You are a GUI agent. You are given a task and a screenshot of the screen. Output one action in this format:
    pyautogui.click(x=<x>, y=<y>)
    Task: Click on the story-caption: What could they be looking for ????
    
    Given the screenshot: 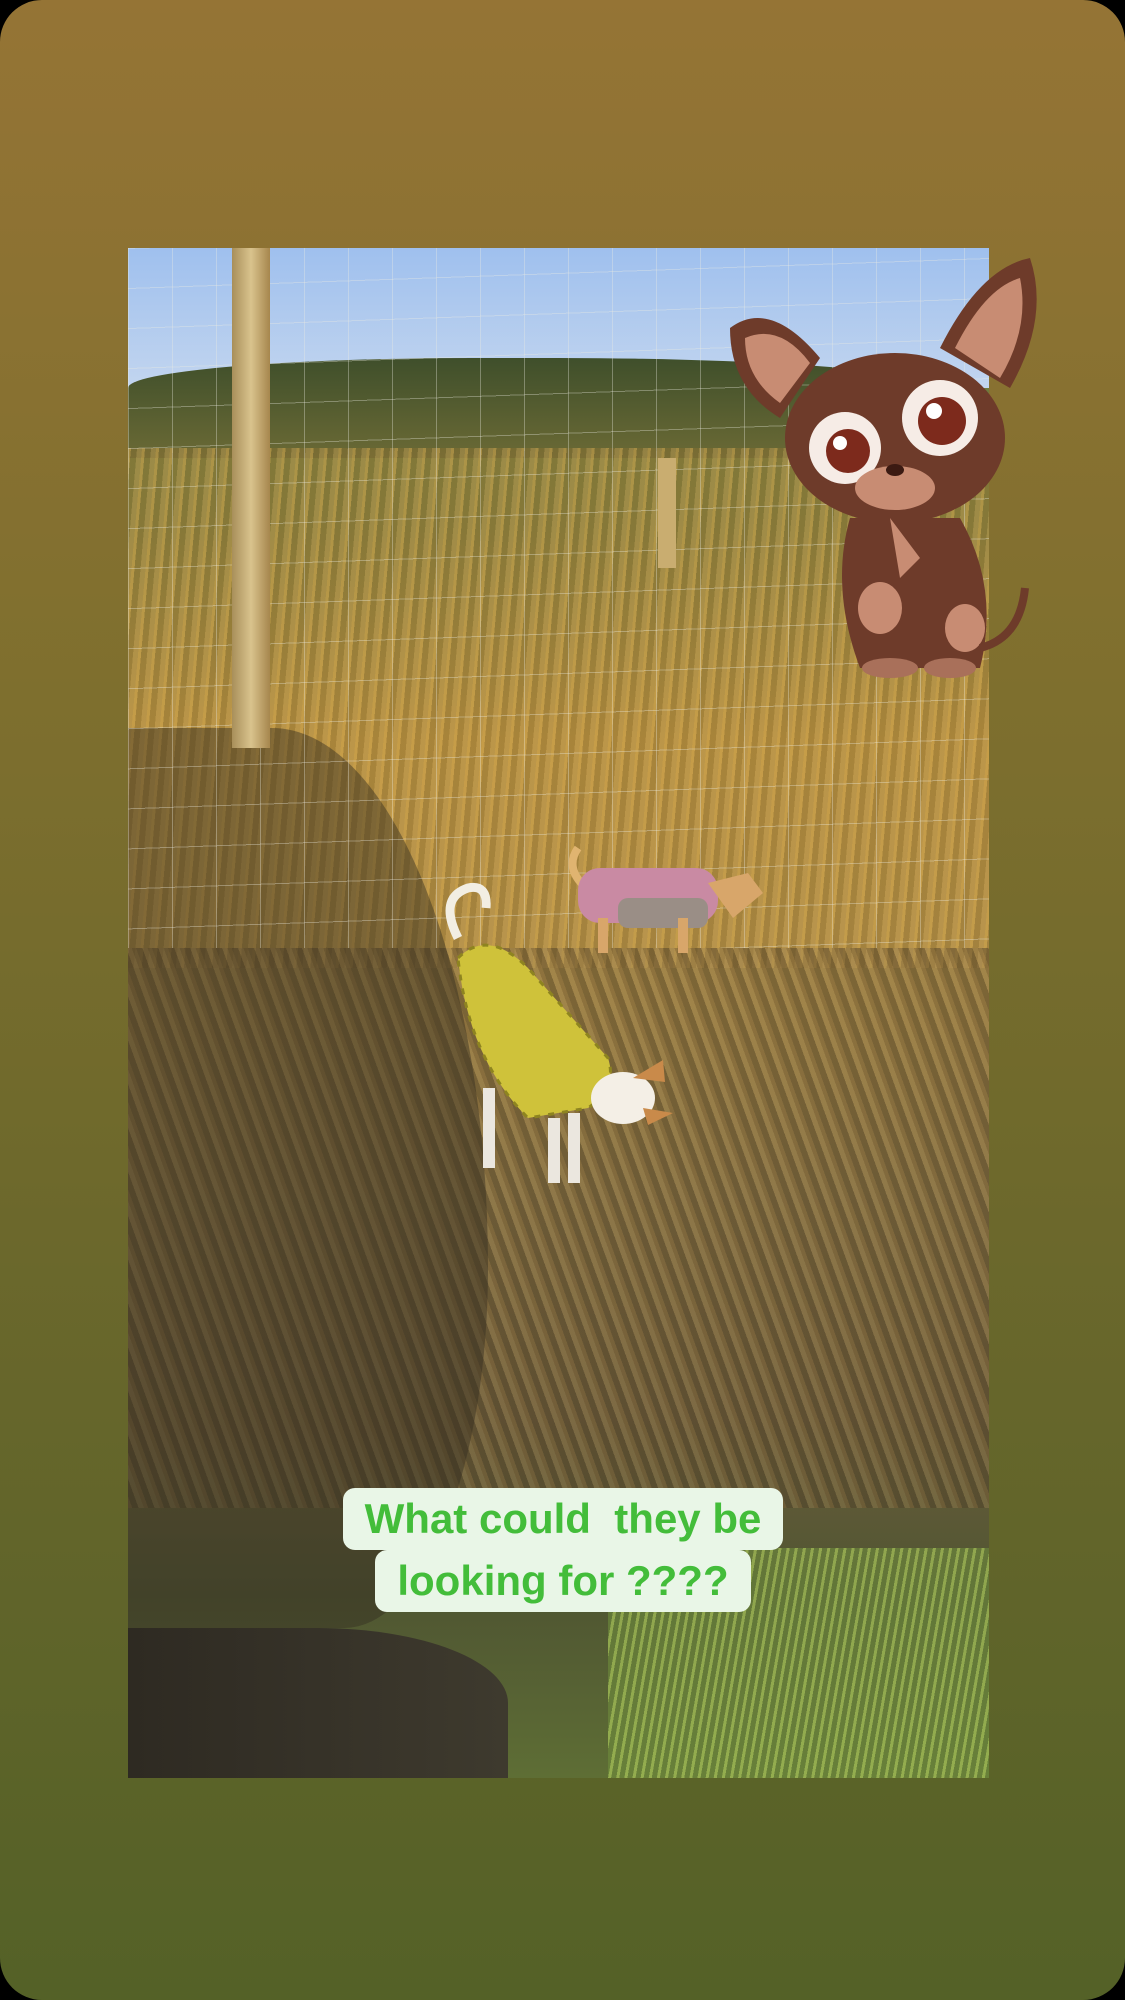 What is the action you would take?
    pyautogui.click(x=563, y=1550)
    